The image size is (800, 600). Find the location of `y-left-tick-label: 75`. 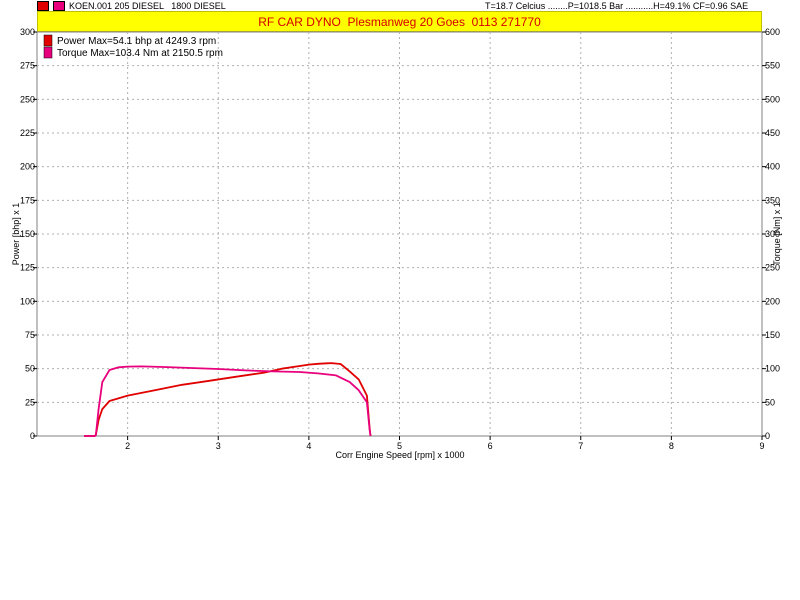

y-left-tick-label: 75 is located at coordinates (30, 335).